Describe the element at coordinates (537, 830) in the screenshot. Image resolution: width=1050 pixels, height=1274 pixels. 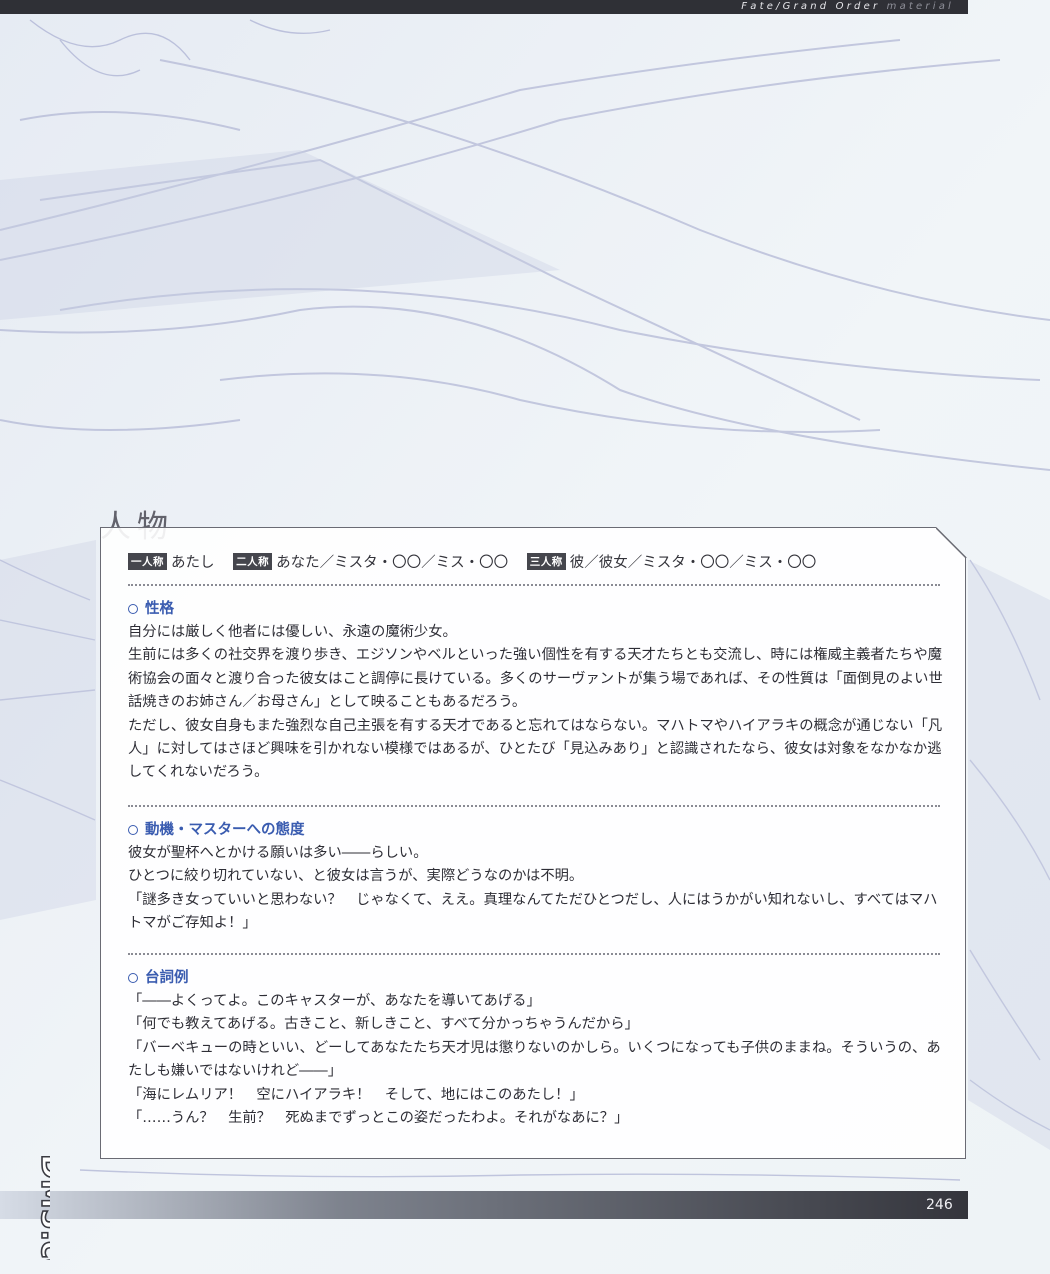
I see `section-heading: 動機・マスターへの態度` at that location.